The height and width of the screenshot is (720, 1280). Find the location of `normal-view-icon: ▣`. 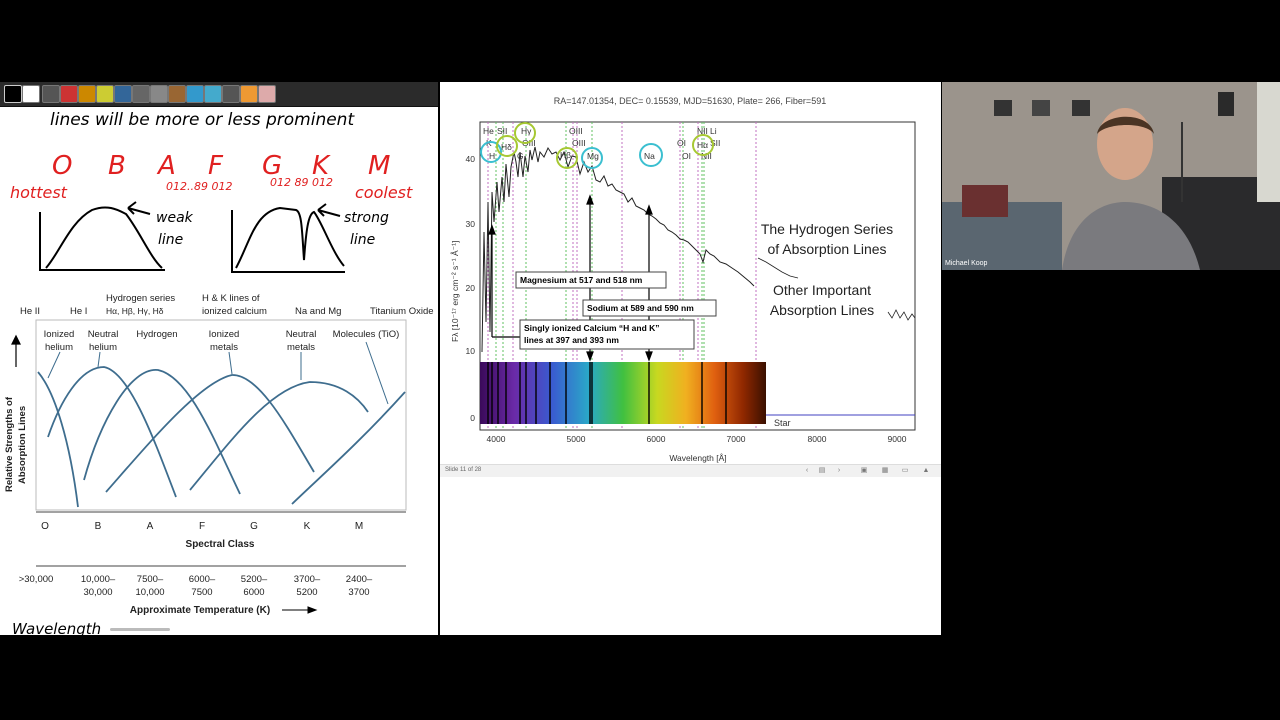

normal-view-icon: ▣ is located at coordinates (864, 471).